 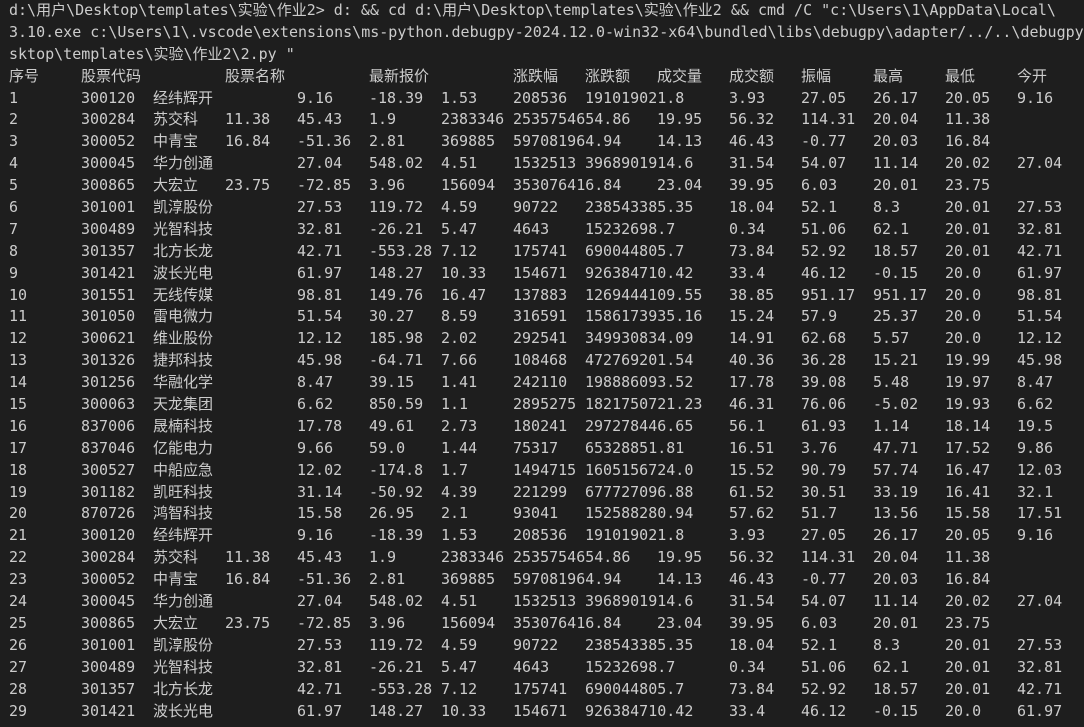 What do you see at coordinates (896, 316) in the screenshot?
I see `table-cell: 25.37` at bounding box center [896, 316].